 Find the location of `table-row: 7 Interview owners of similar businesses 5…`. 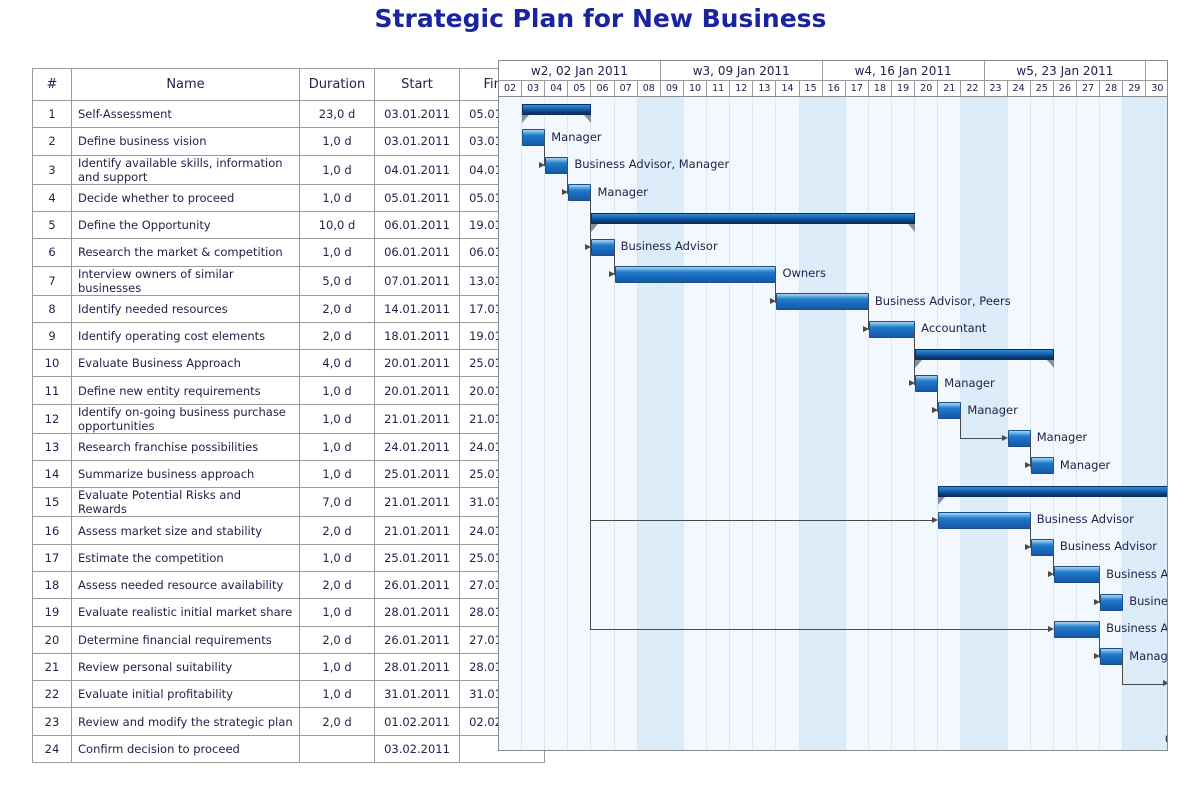

table-row: 7 Interview owners of similar businesses 5… is located at coordinates (288, 280).